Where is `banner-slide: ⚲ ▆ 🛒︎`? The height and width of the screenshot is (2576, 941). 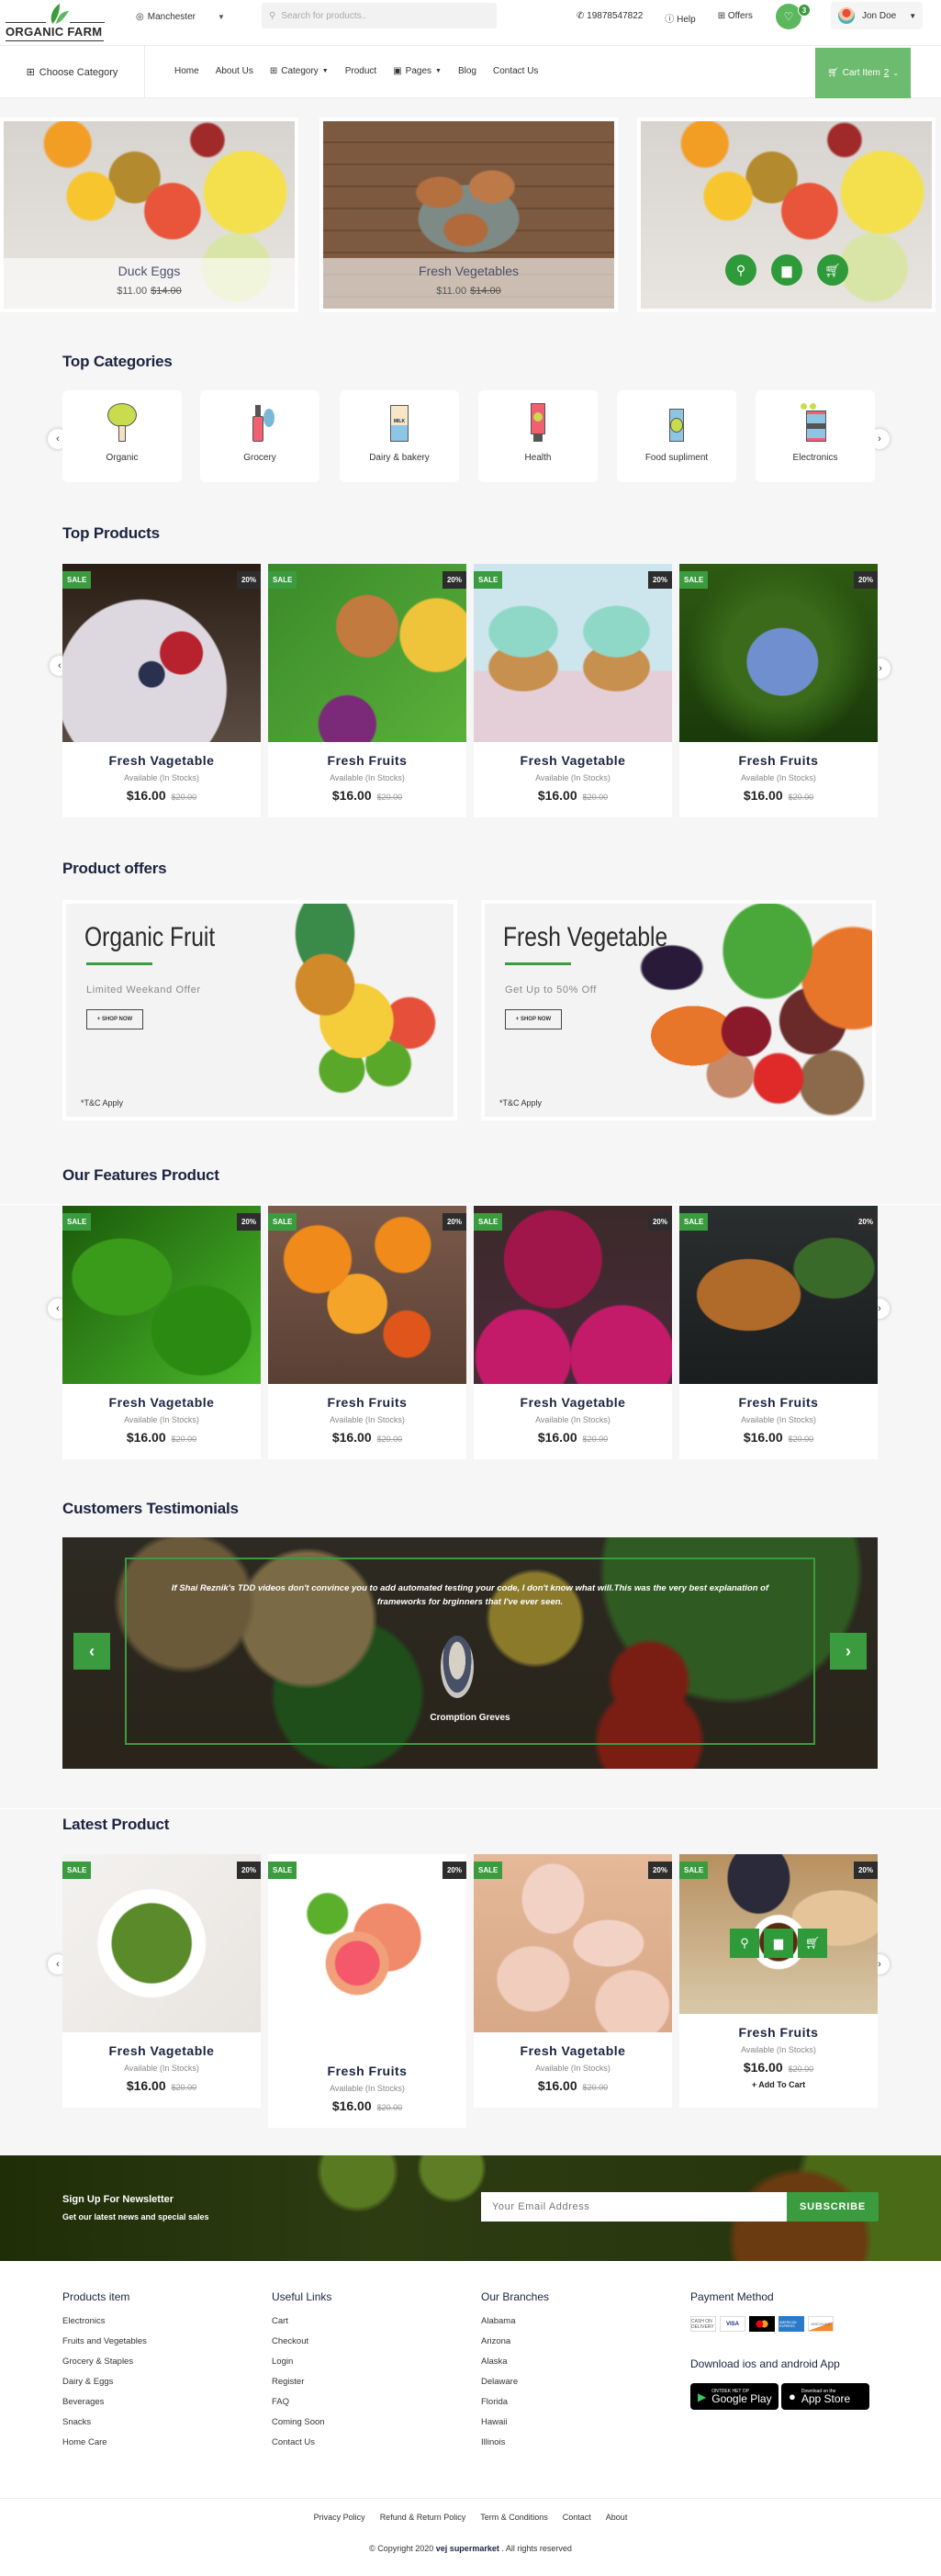 banner-slide: ⚲ ▆ 🛒︎ is located at coordinates (786, 215).